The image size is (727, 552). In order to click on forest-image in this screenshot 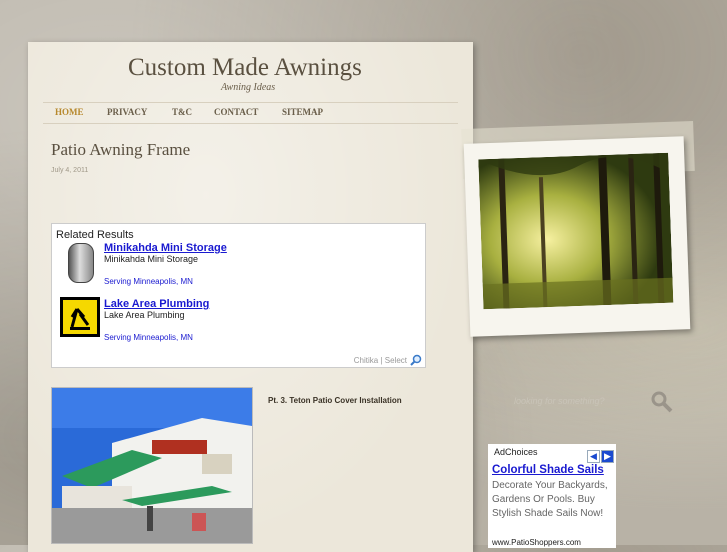, I will do `click(576, 231)`.